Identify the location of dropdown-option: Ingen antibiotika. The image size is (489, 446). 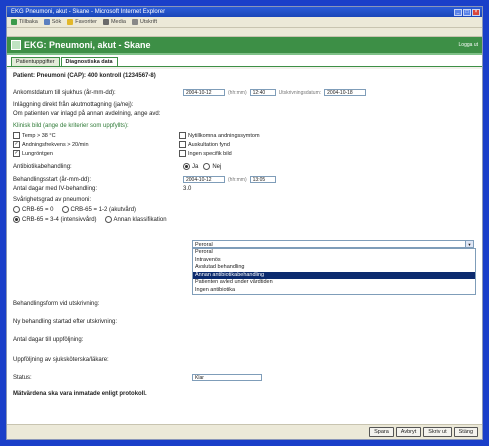
(334, 291).